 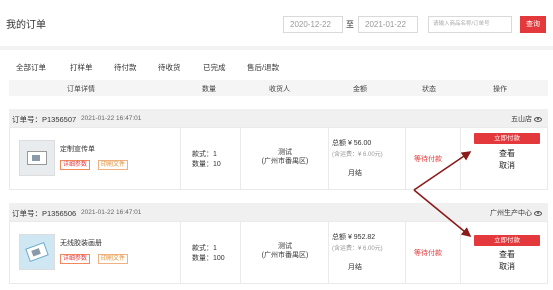 I want to click on store-label: 五山店, so click(x=521, y=119).